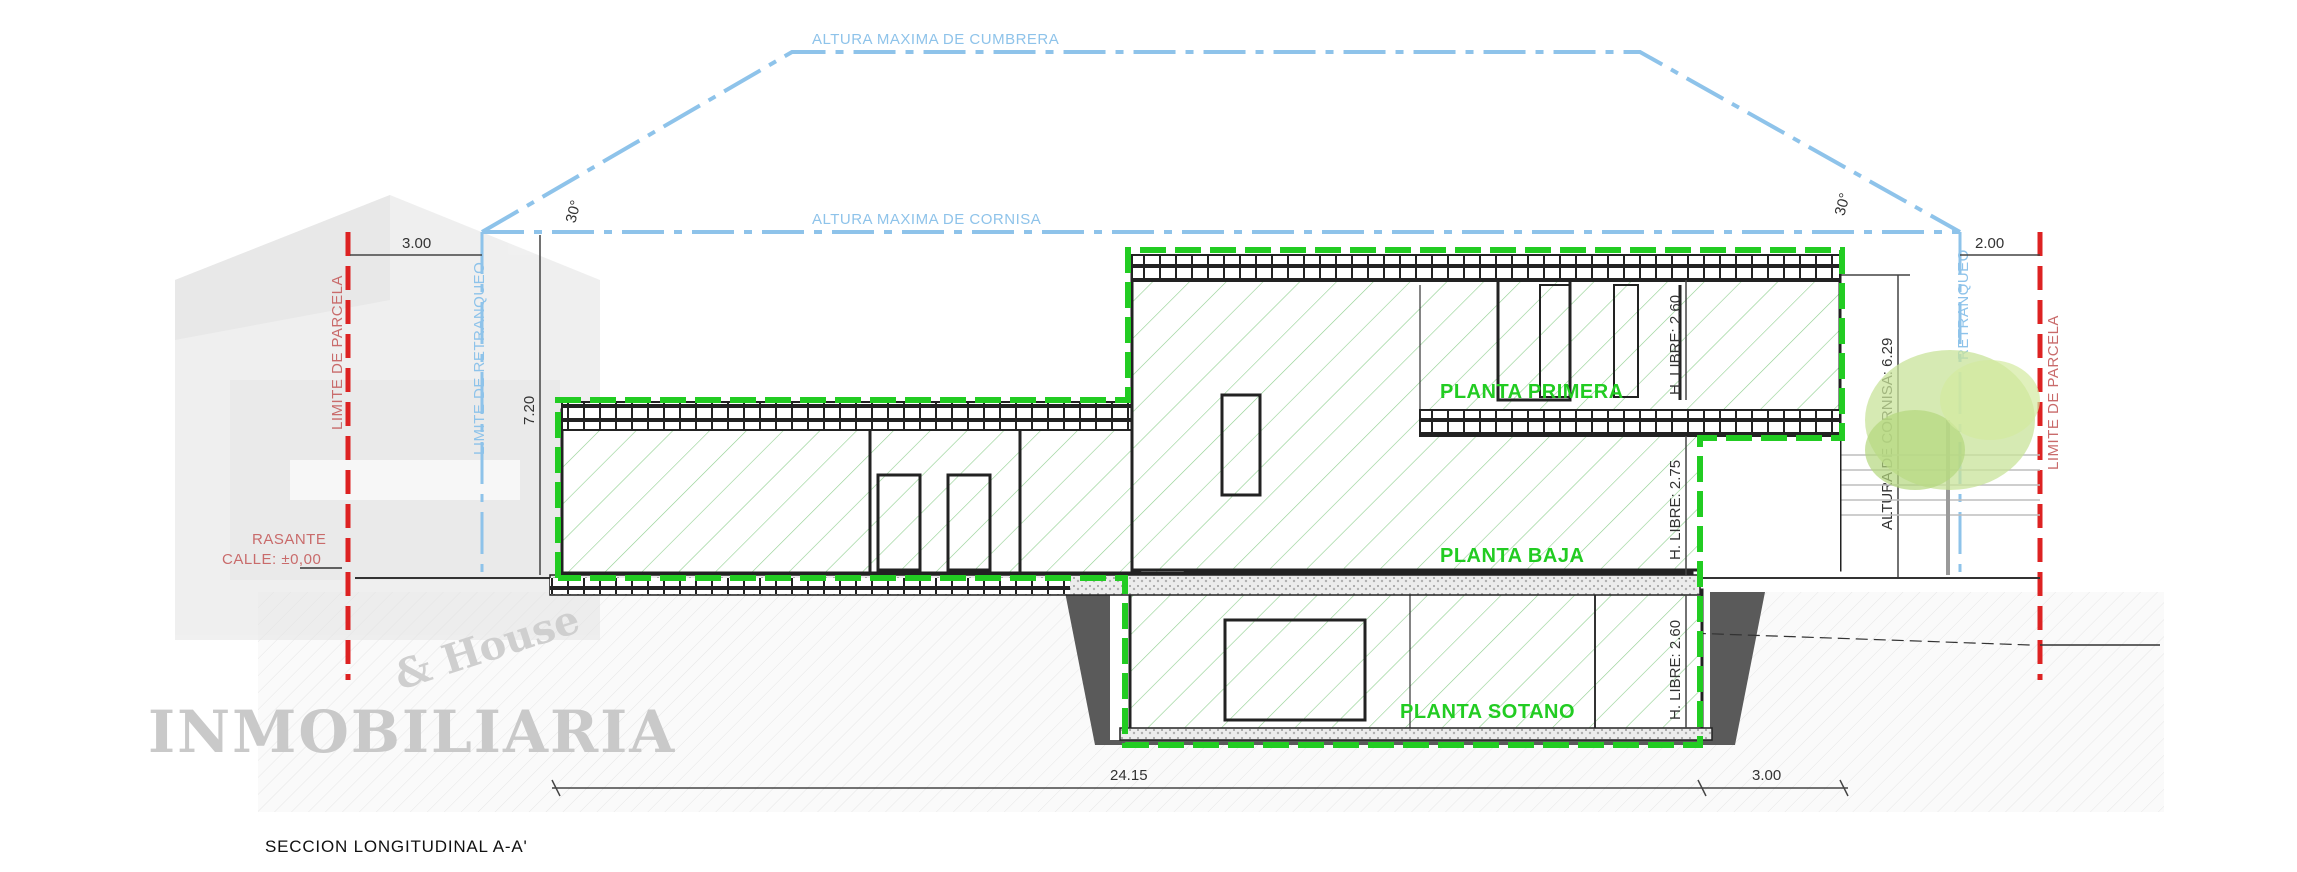 This screenshot has width=2297, height=872. Describe the element at coordinates (1512, 556) in the screenshot. I see `planta-baja-label: PLANTA BAJA` at that location.